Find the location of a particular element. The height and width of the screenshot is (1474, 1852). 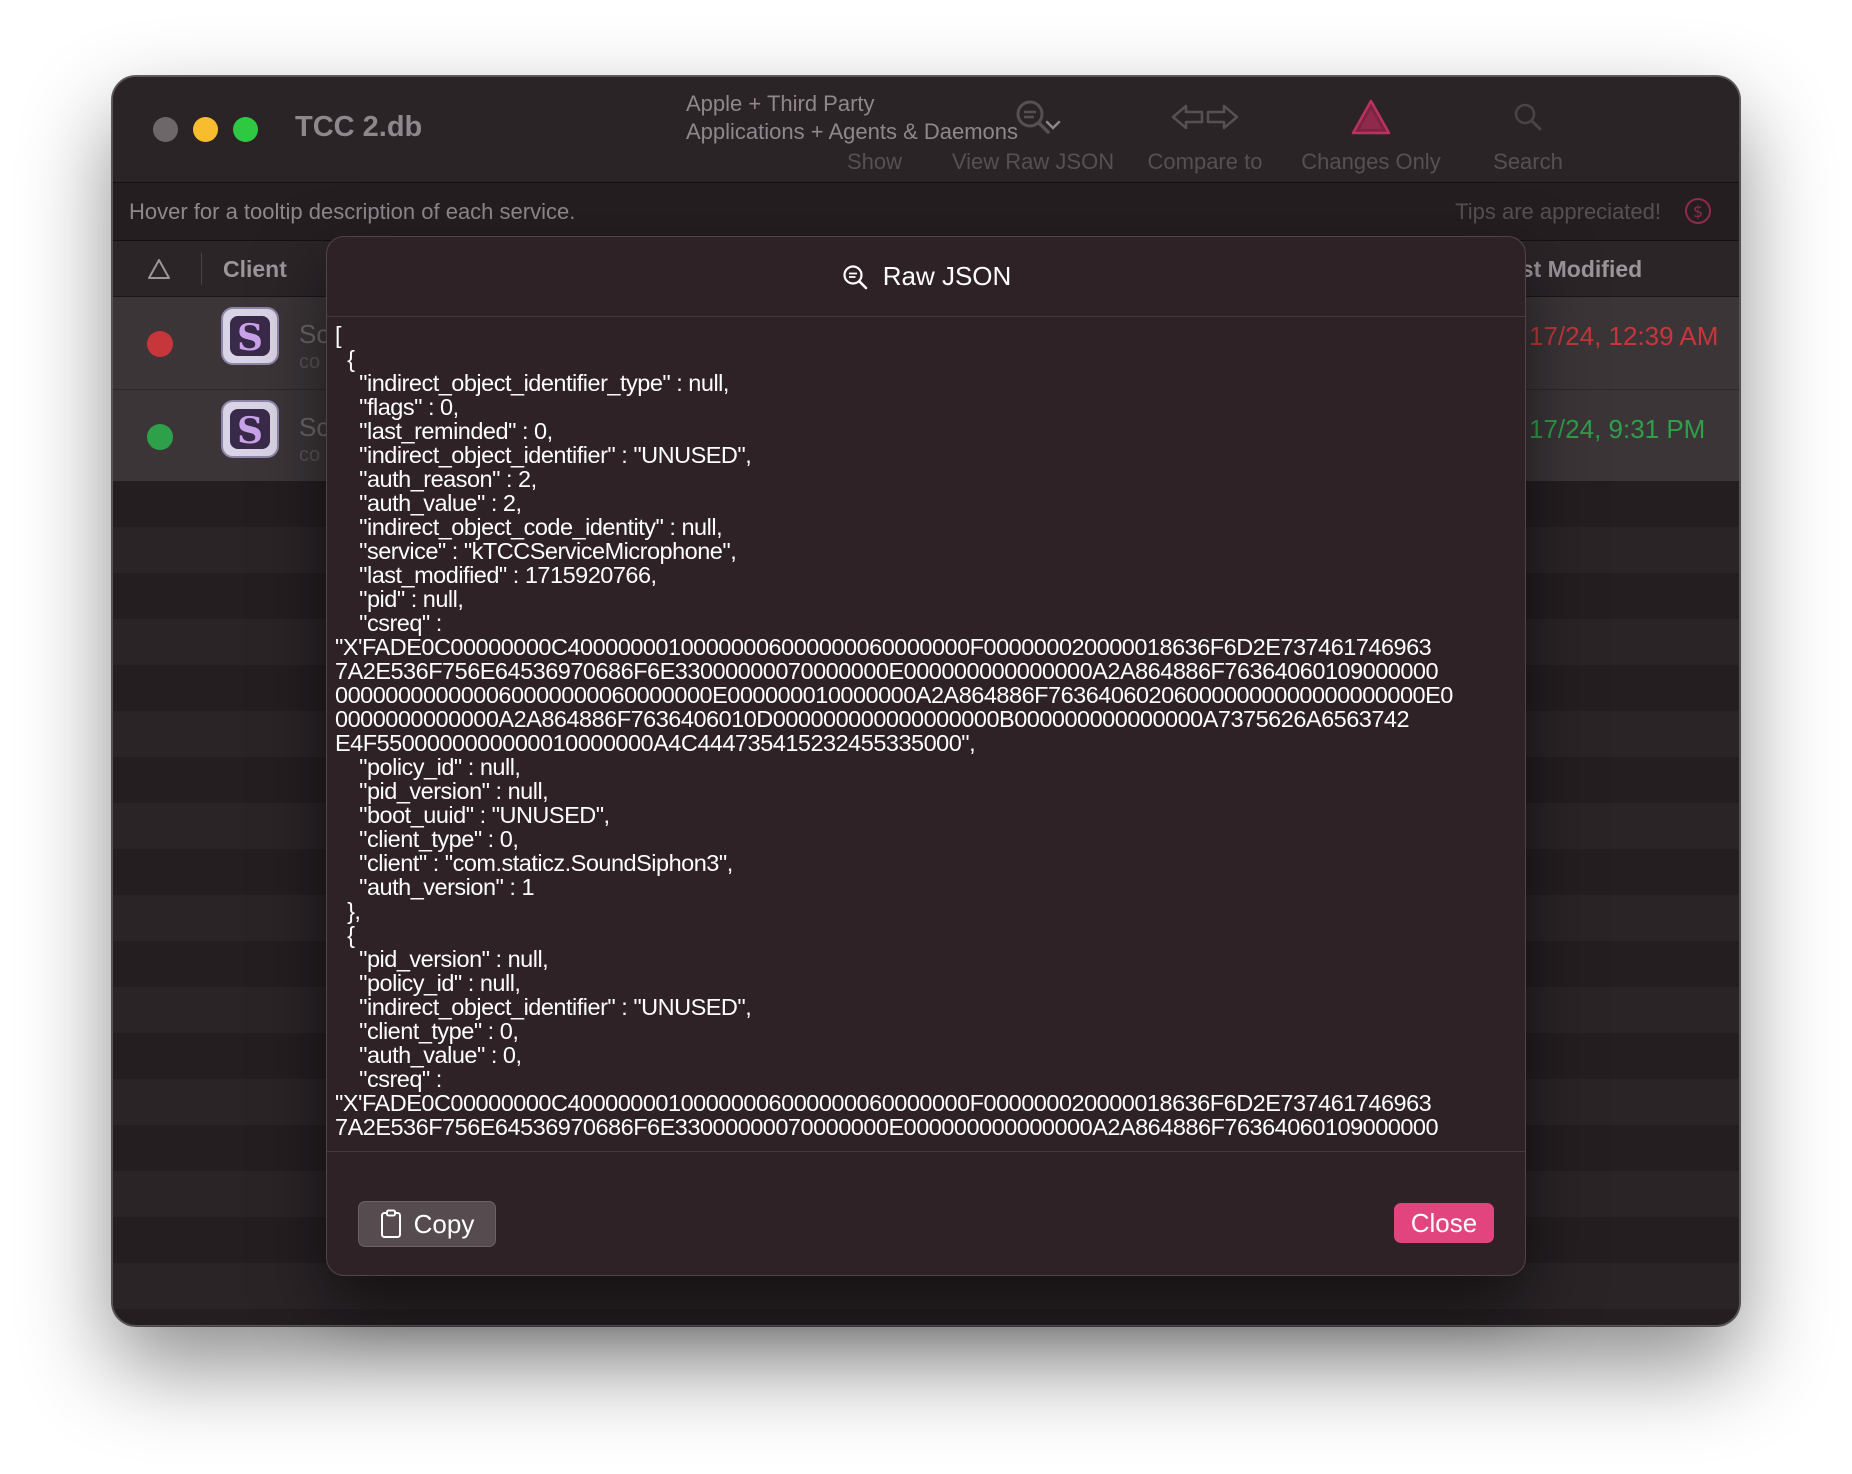

copy-label: Copy is located at coordinates (444, 1223).